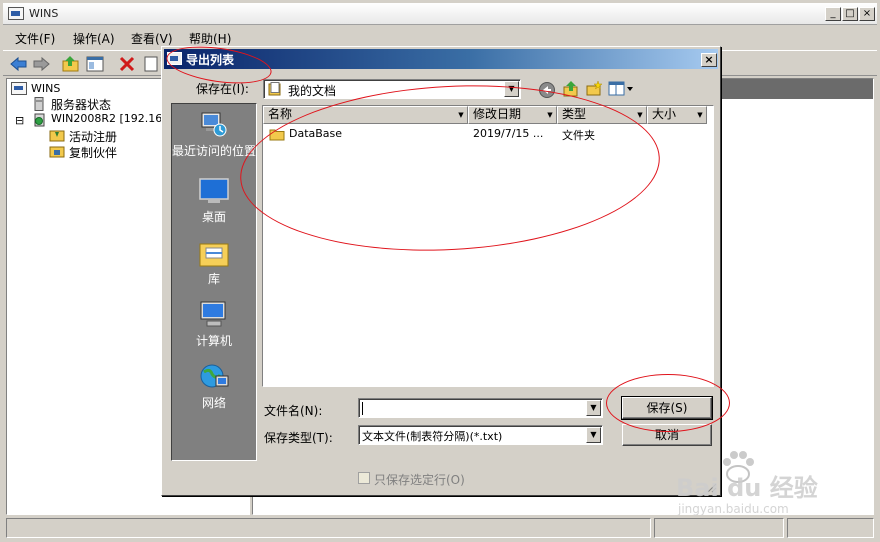 The width and height of the screenshot is (880, 542). Describe the element at coordinates (594, 89) in the screenshot. I see `new-folder-icon` at that location.